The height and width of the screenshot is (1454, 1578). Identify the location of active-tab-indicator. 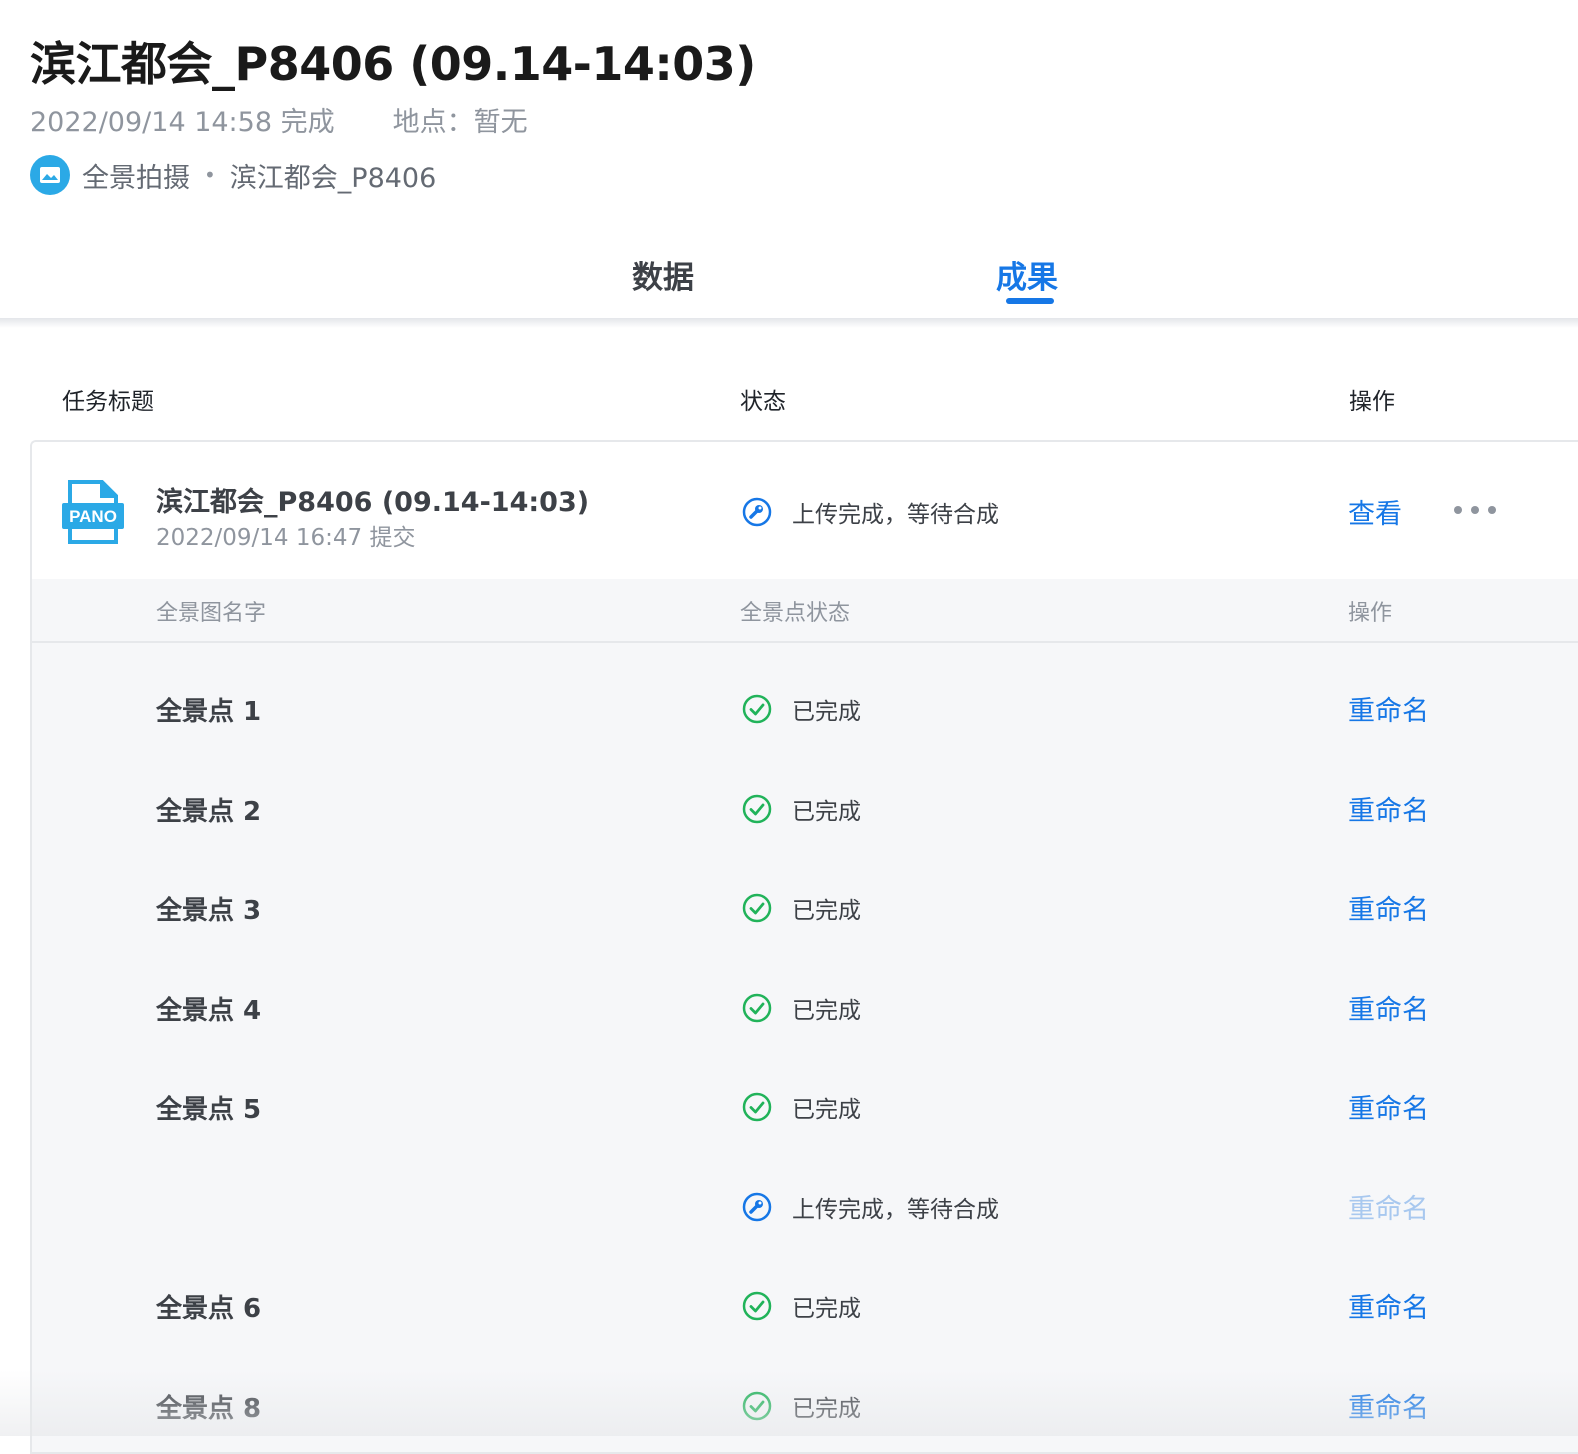
(1030, 301).